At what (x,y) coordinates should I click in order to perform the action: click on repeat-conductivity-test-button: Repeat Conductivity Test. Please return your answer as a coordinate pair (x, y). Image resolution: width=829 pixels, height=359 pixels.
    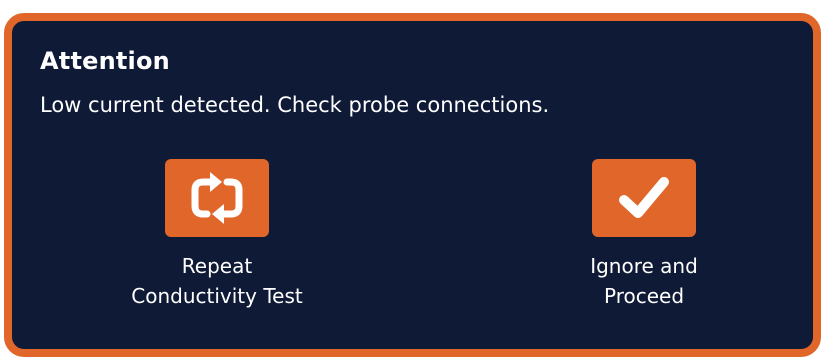
    Looking at the image, I should click on (217, 235).